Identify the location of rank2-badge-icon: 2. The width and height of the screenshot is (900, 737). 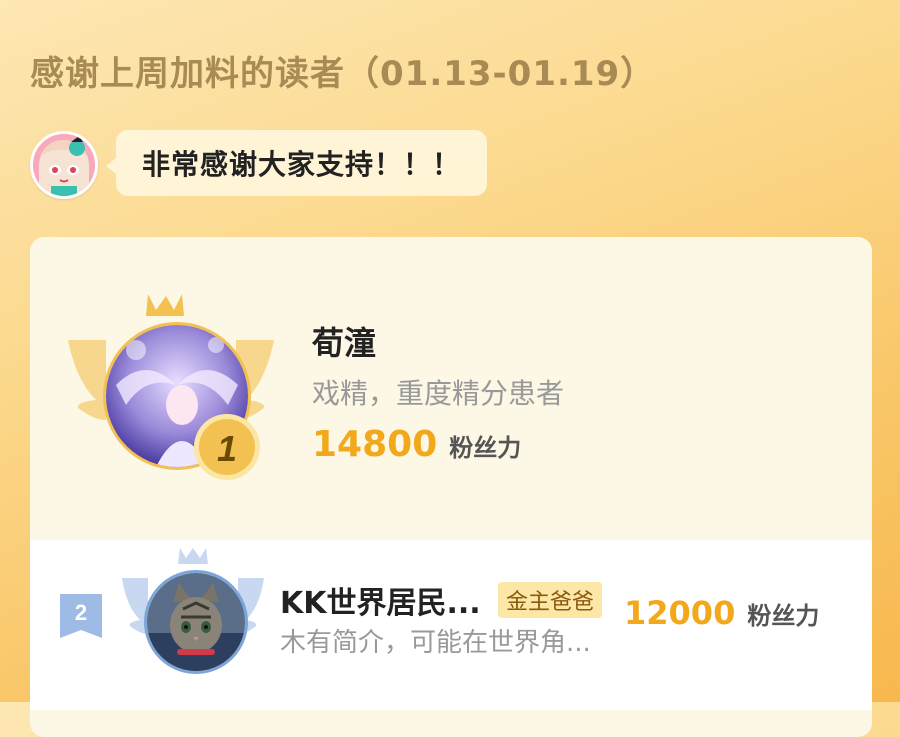
(81, 616).